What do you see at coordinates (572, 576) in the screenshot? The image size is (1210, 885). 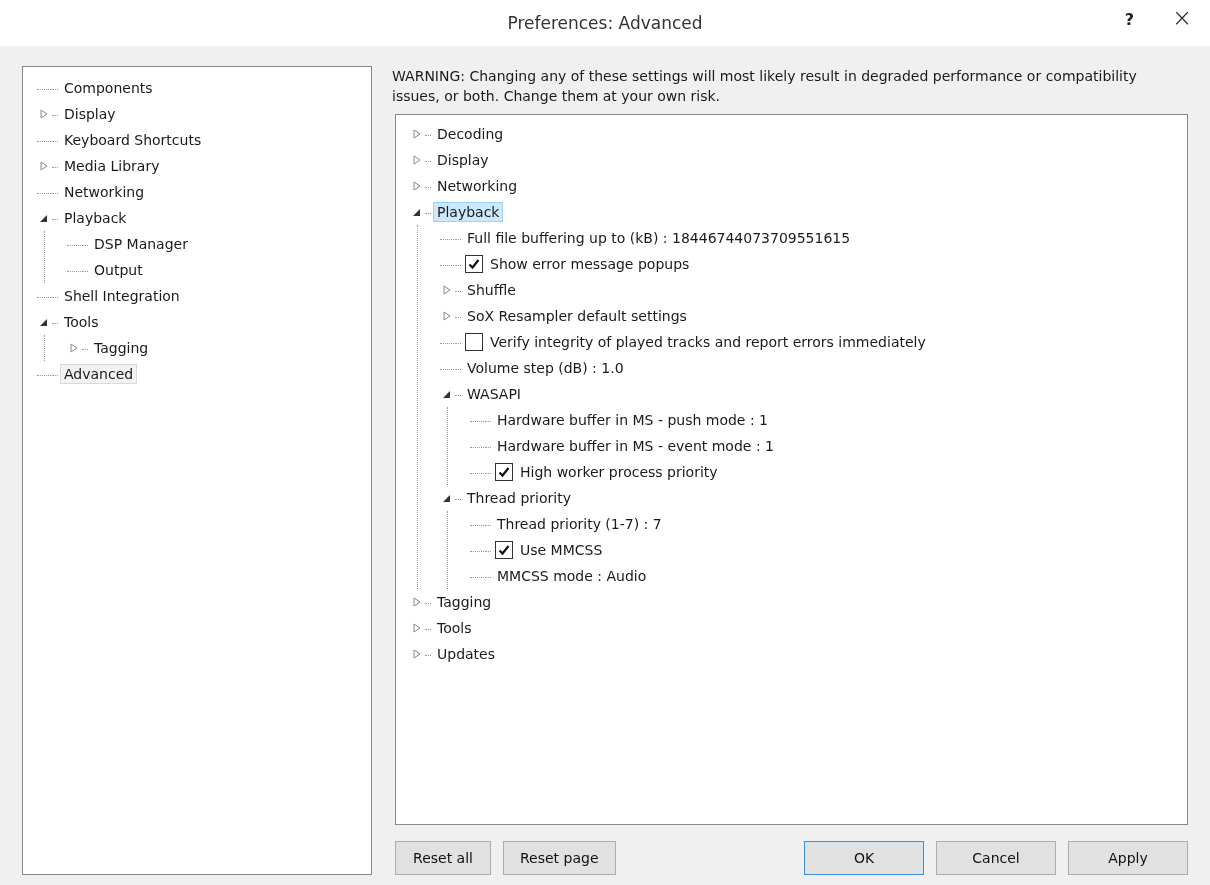 I see `tree-item: MMCSS mode : Audio` at bounding box center [572, 576].